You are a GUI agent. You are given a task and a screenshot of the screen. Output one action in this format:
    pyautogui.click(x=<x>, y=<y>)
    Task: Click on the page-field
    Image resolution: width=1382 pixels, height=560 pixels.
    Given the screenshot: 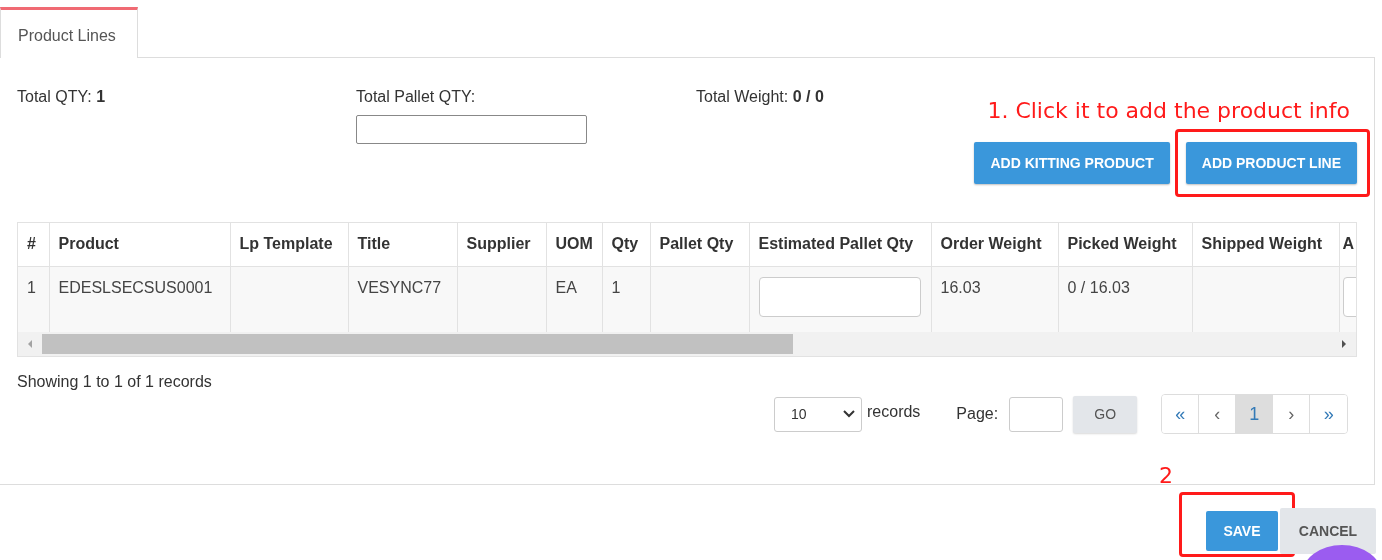 What is the action you would take?
    pyautogui.click(x=1036, y=414)
    